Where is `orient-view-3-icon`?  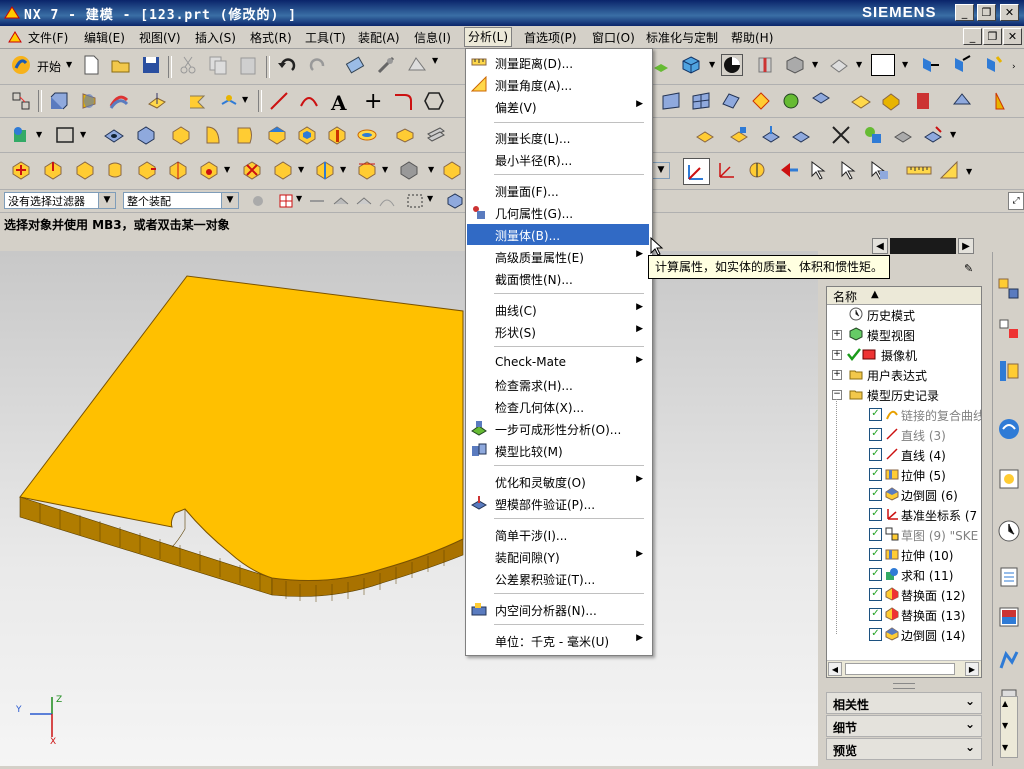
orient-view-3-icon is located at coordinates (994, 65).